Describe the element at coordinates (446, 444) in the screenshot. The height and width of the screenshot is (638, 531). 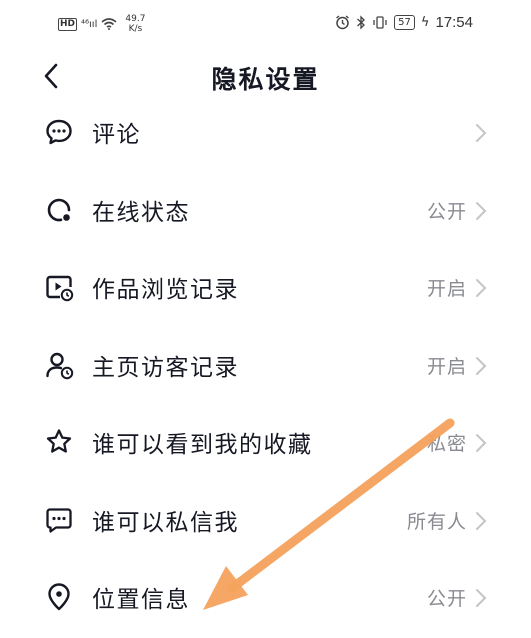
I see `row-value: 私密` at that location.